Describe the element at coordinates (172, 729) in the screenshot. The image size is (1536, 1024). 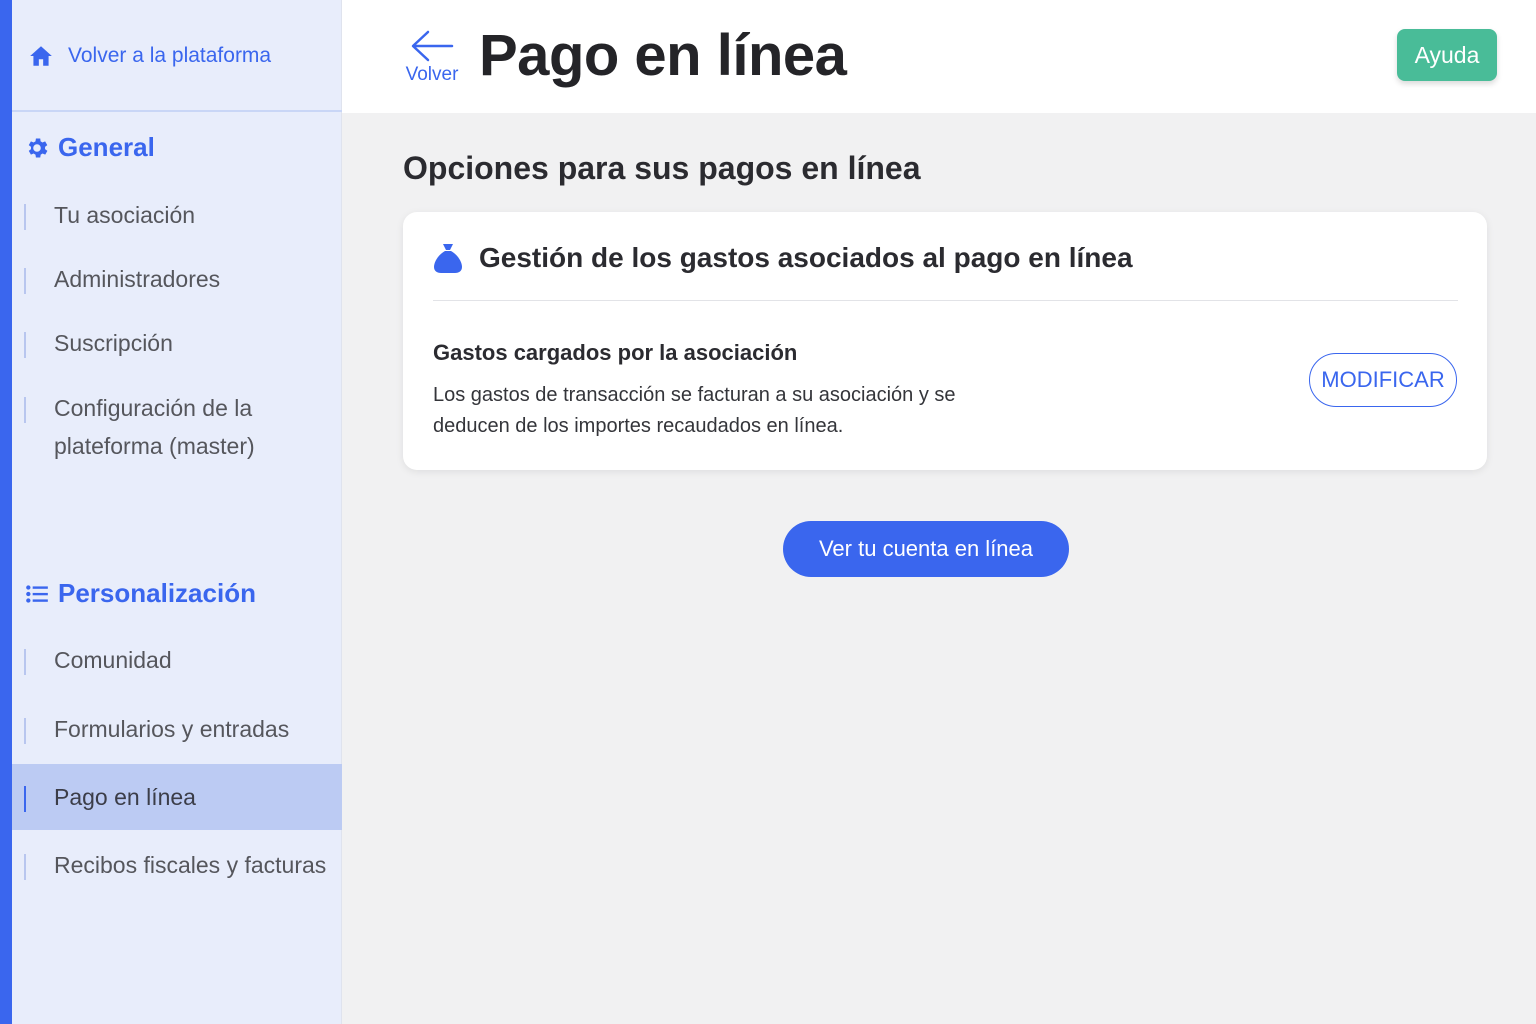
I see `sidebar-item-label: Formularios y entradas` at that location.